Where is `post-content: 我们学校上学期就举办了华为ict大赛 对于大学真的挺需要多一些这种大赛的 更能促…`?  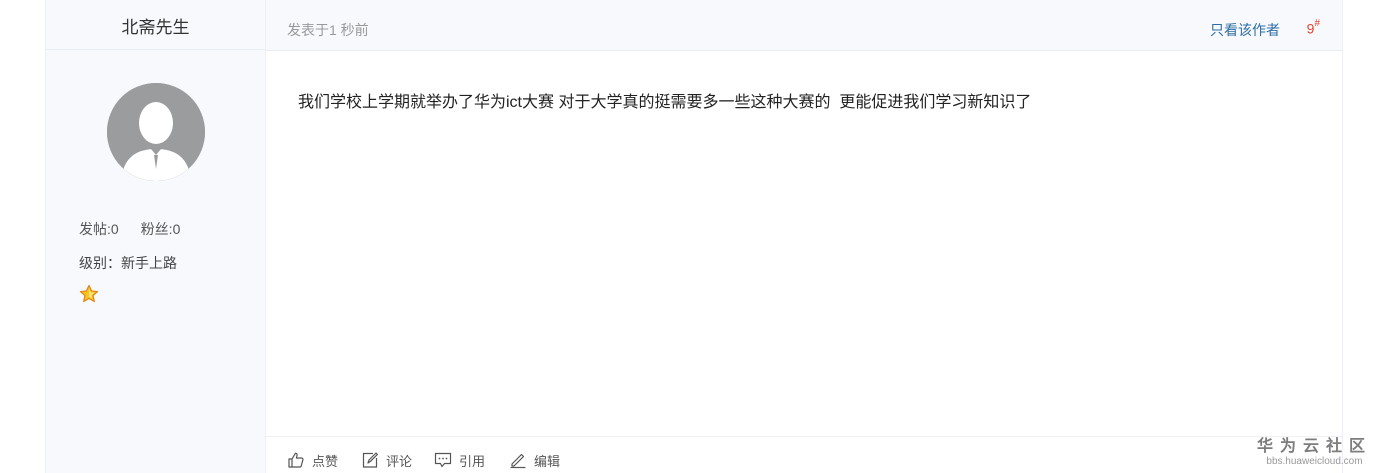
post-content: 我们学校上学期就举办了华为ict大赛 对于大学真的挺需要多一些这种大赛的 更能促… is located at coordinates (665, 102).